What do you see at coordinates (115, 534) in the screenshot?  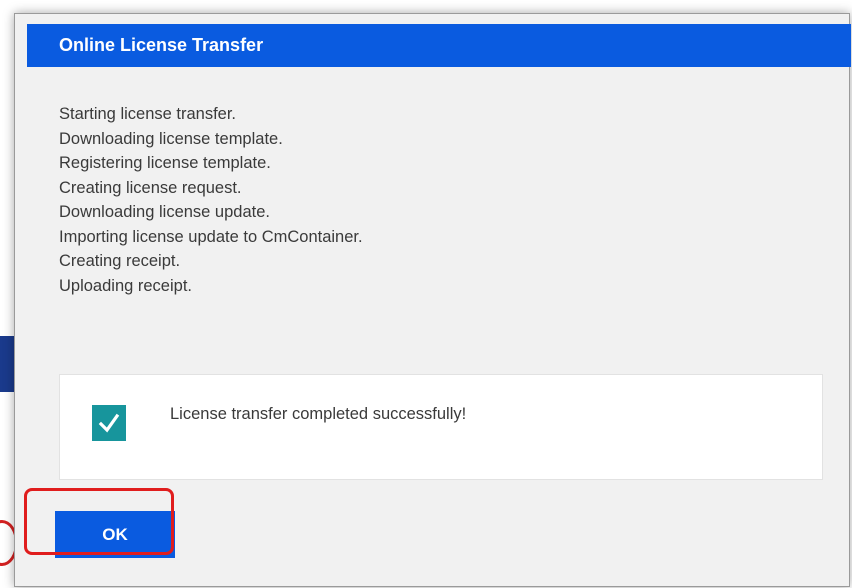 I see `ok-button: OK` at bounding box center [115, 534].